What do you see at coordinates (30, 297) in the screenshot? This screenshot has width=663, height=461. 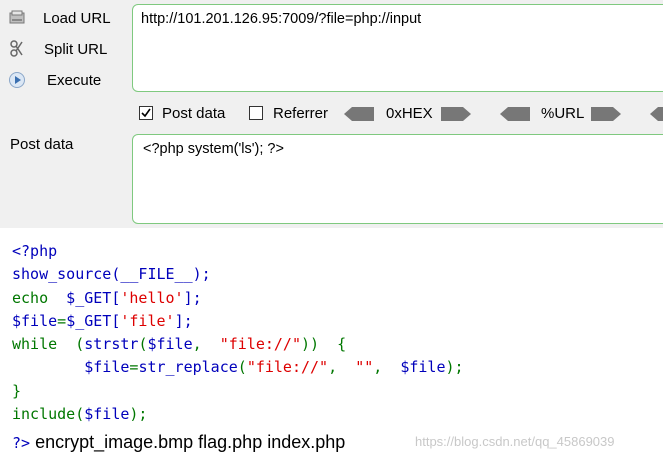 I see `code-echo-keyword: echo` at bounding box center [30, 297].